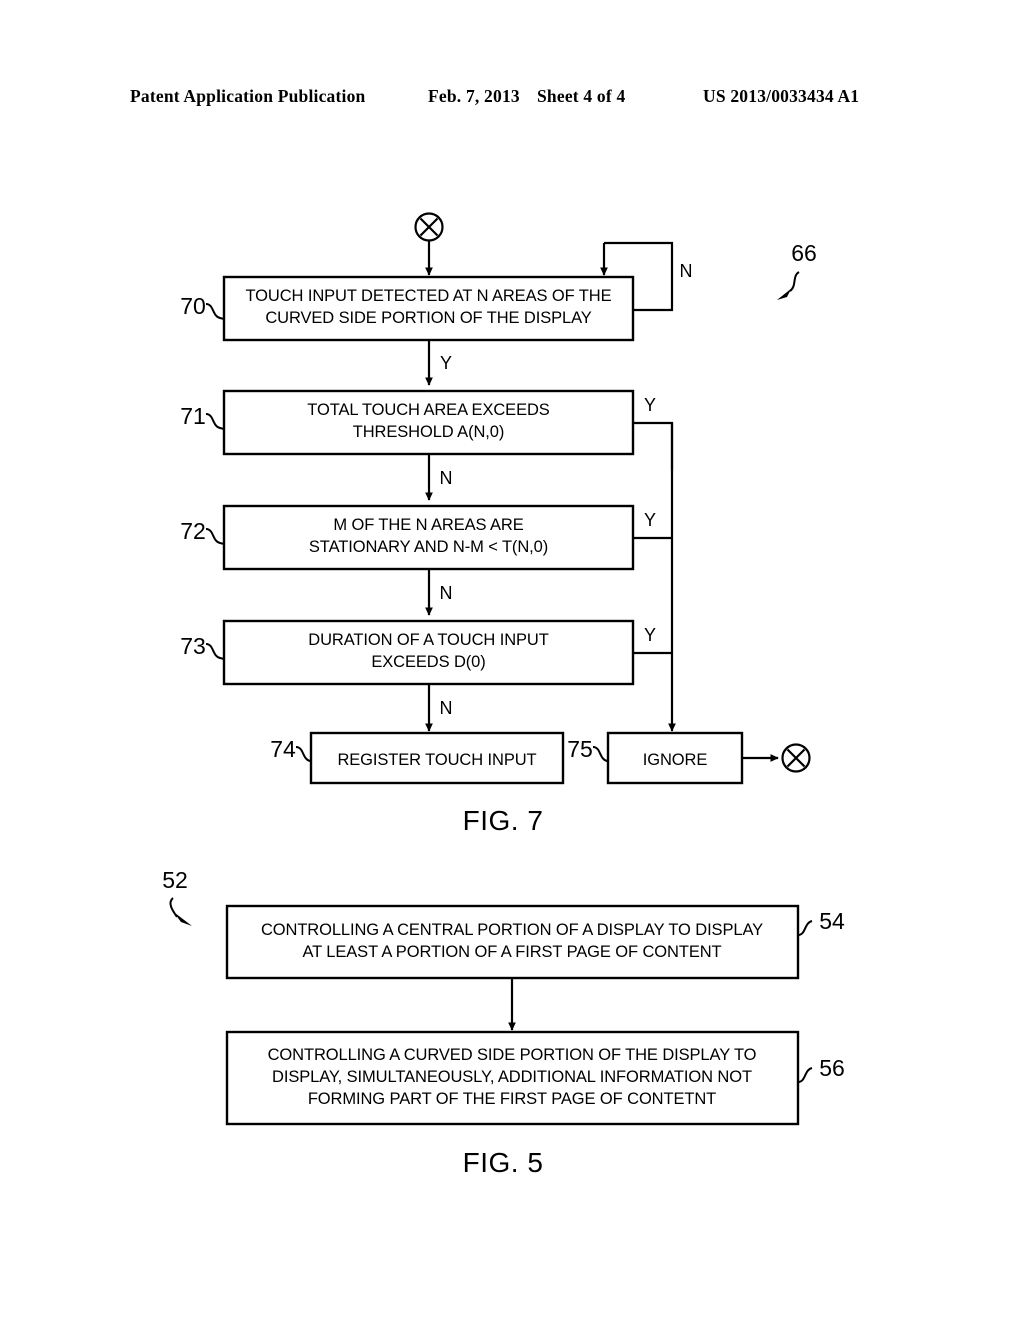 The image size is (1024, 1320). I want to click on branch-label-73-yes: Y, so click(650, 635).